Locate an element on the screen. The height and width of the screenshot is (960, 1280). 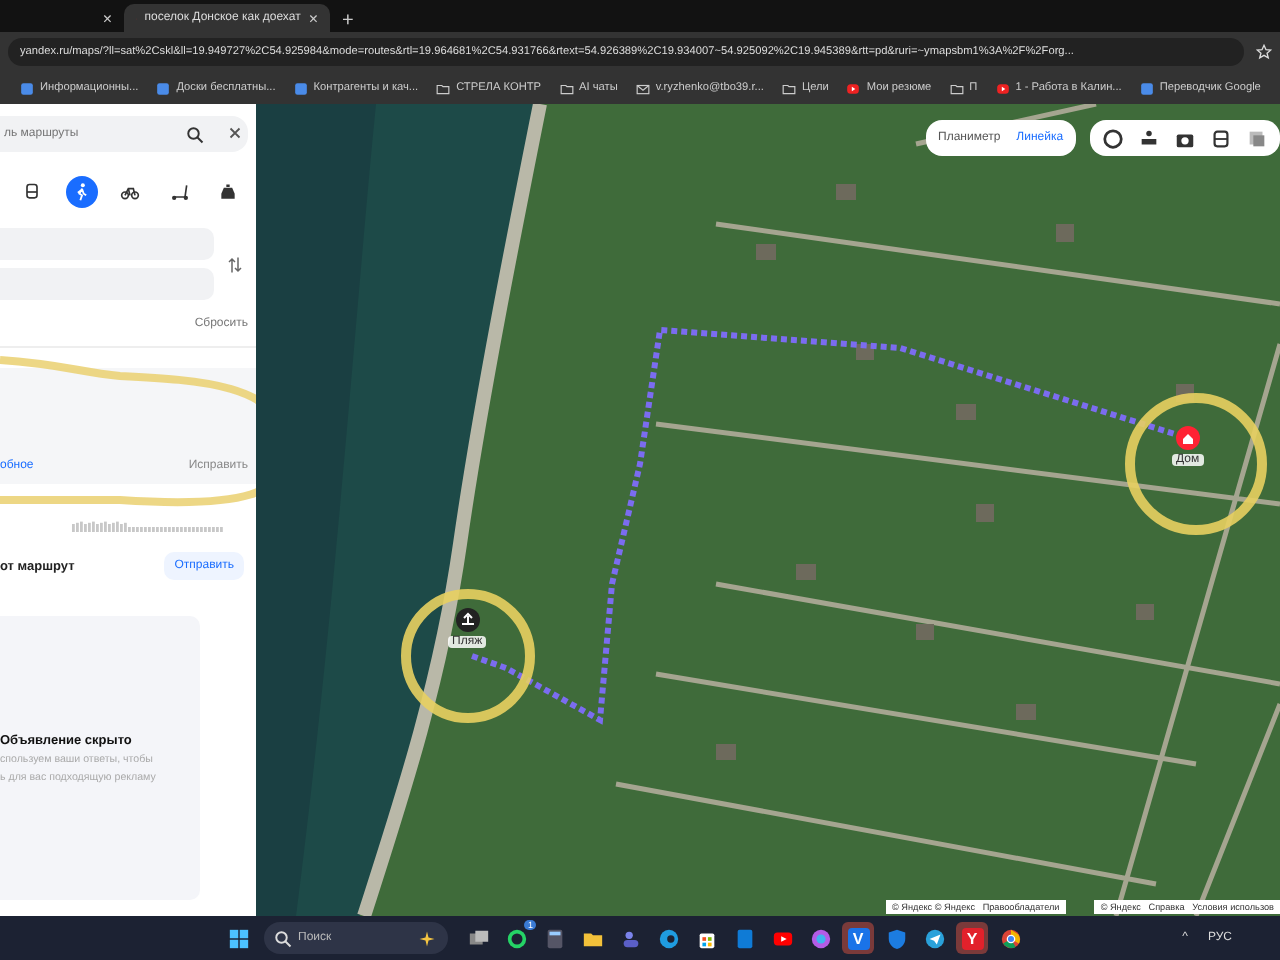
bicycle-icon is located at coordinates (130, 192).